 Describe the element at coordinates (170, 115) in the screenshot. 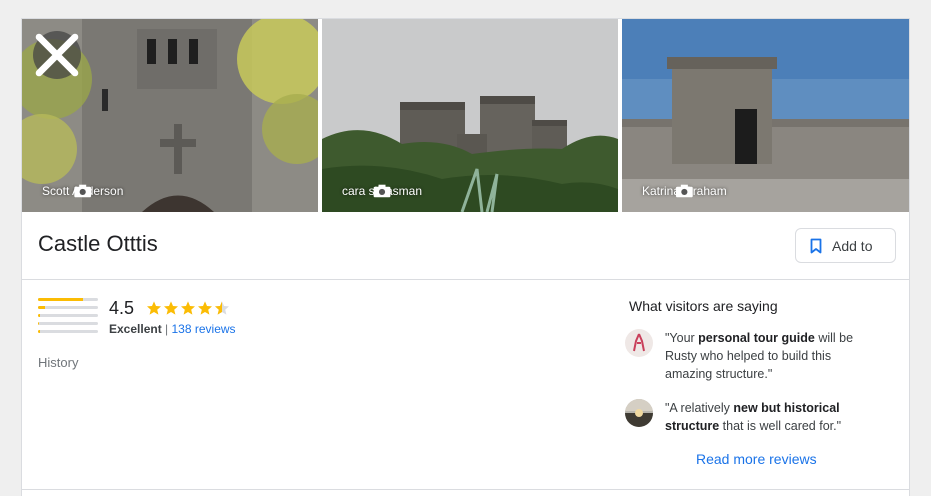

I see `photo-1: Scott Anderson` at that location.